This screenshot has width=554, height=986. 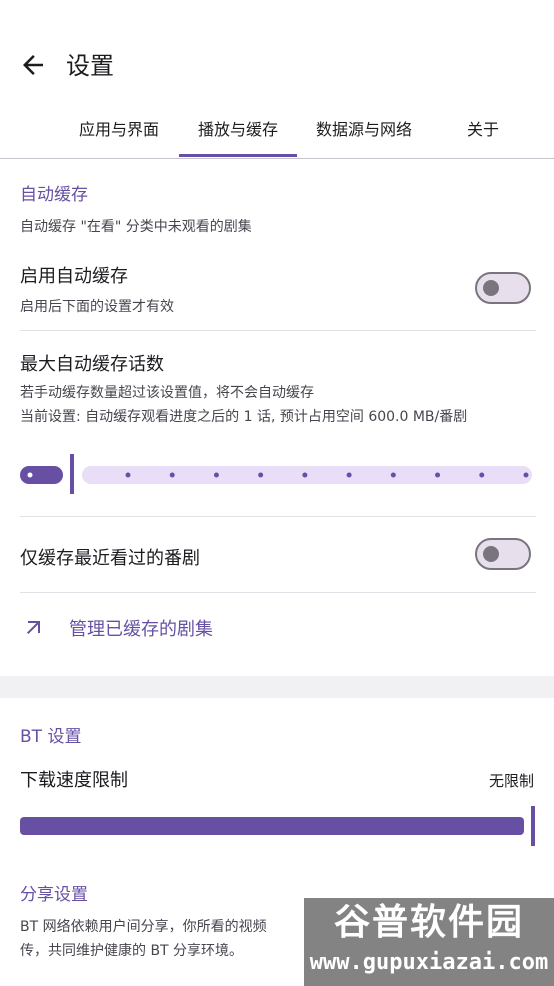 What do you see at coordinates (33, 65) in the screenshot?
I see `back-arrow-icon` at bounding box center [33, 65].